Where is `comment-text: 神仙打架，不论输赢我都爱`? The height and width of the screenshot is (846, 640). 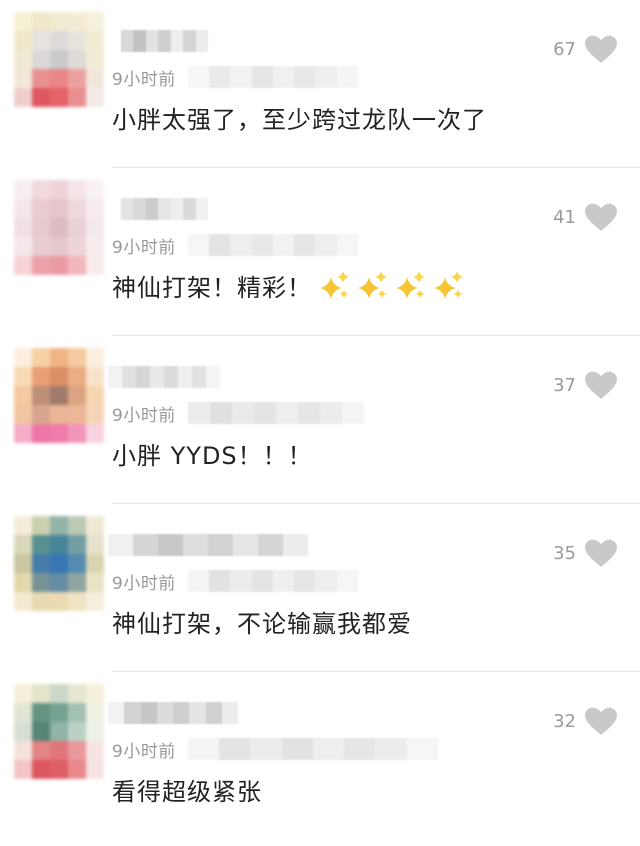 comment-text: 神仙打架，不论输赢我都爱 is located at coordinates (262, 624).